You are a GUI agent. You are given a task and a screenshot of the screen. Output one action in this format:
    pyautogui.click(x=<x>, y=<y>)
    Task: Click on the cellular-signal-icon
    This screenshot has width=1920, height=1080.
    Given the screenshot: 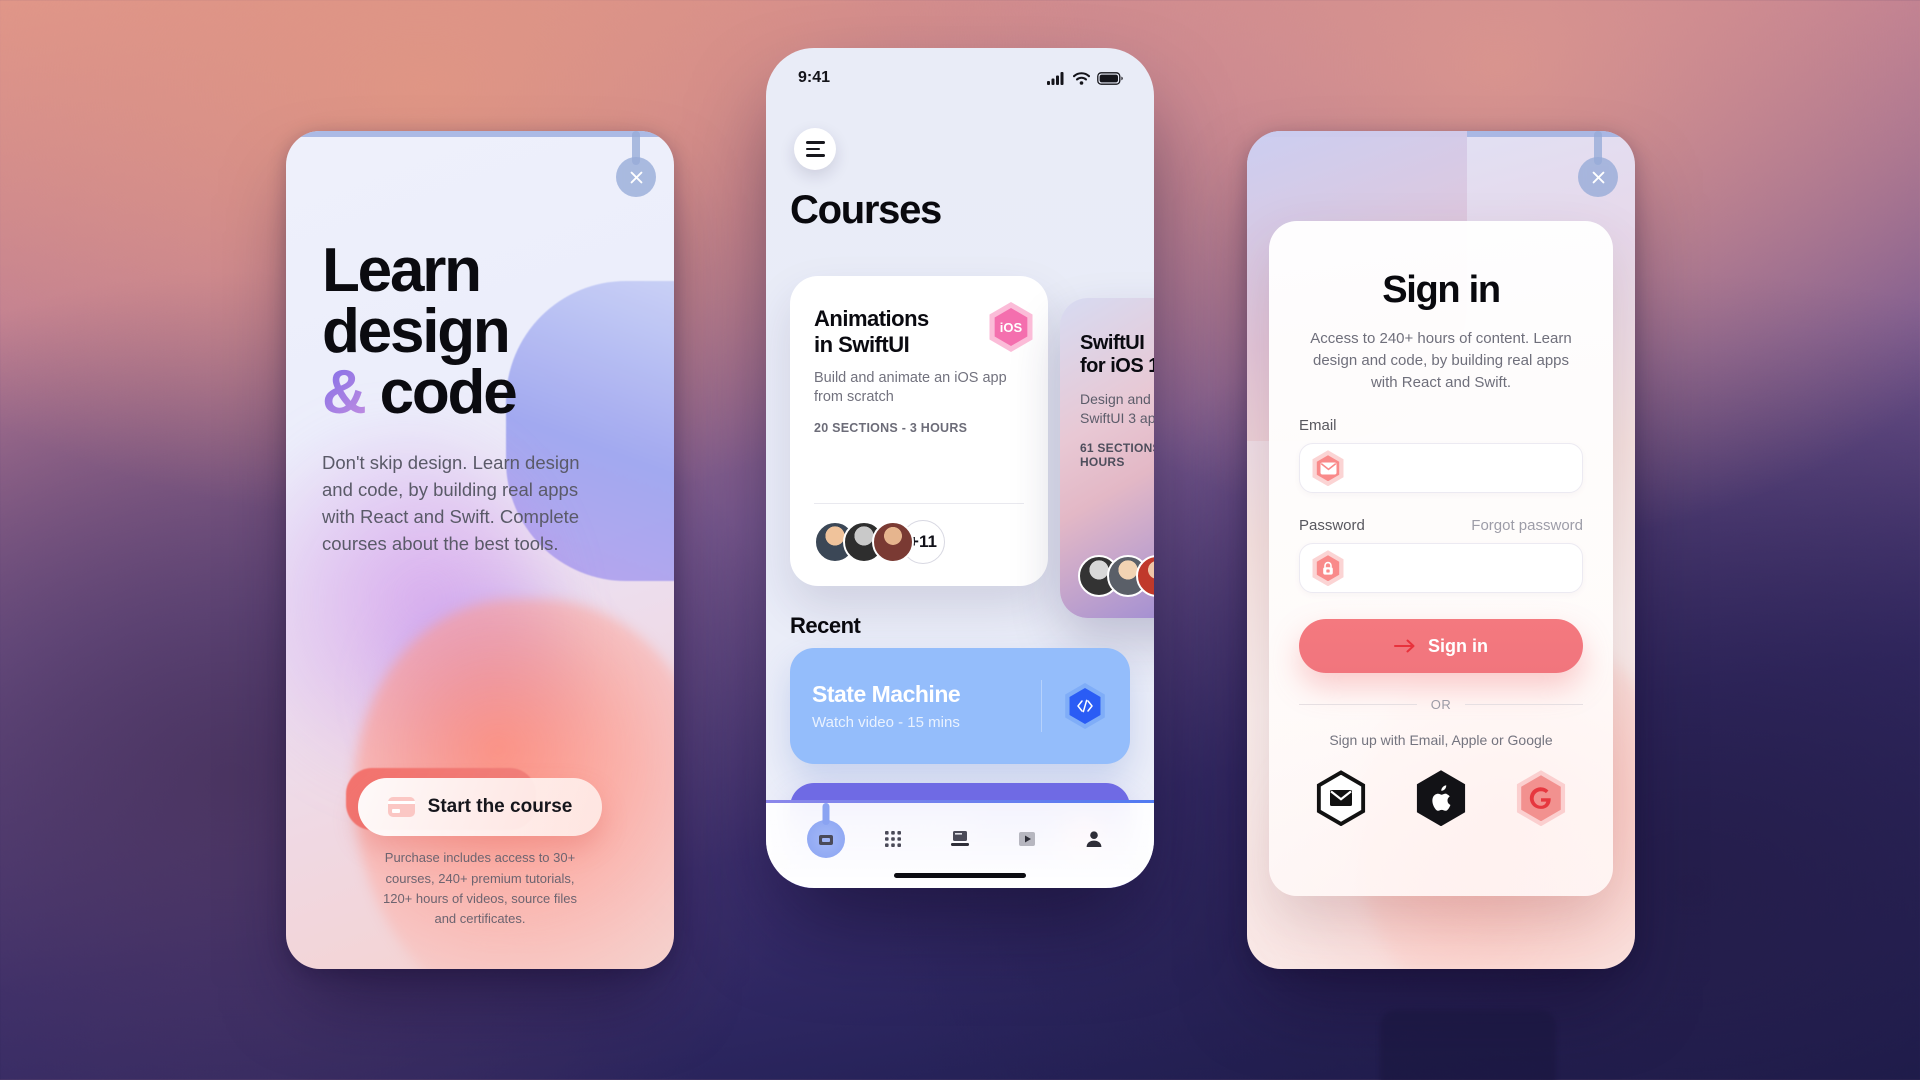 What is the action you would take?
    pyautogui.click(x=1055, y=78)
    